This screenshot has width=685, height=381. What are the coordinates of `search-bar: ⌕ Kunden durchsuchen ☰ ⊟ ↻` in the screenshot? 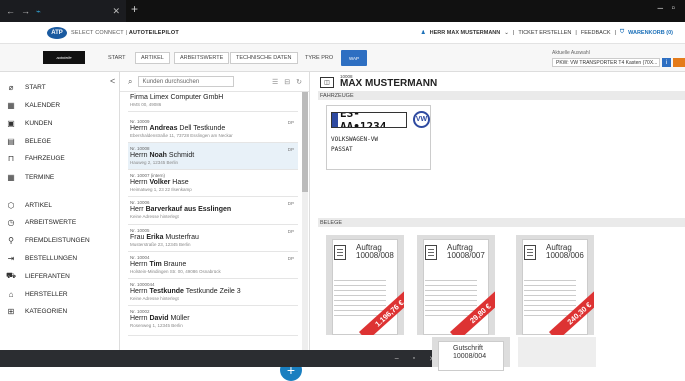 It's located at (214, 82).